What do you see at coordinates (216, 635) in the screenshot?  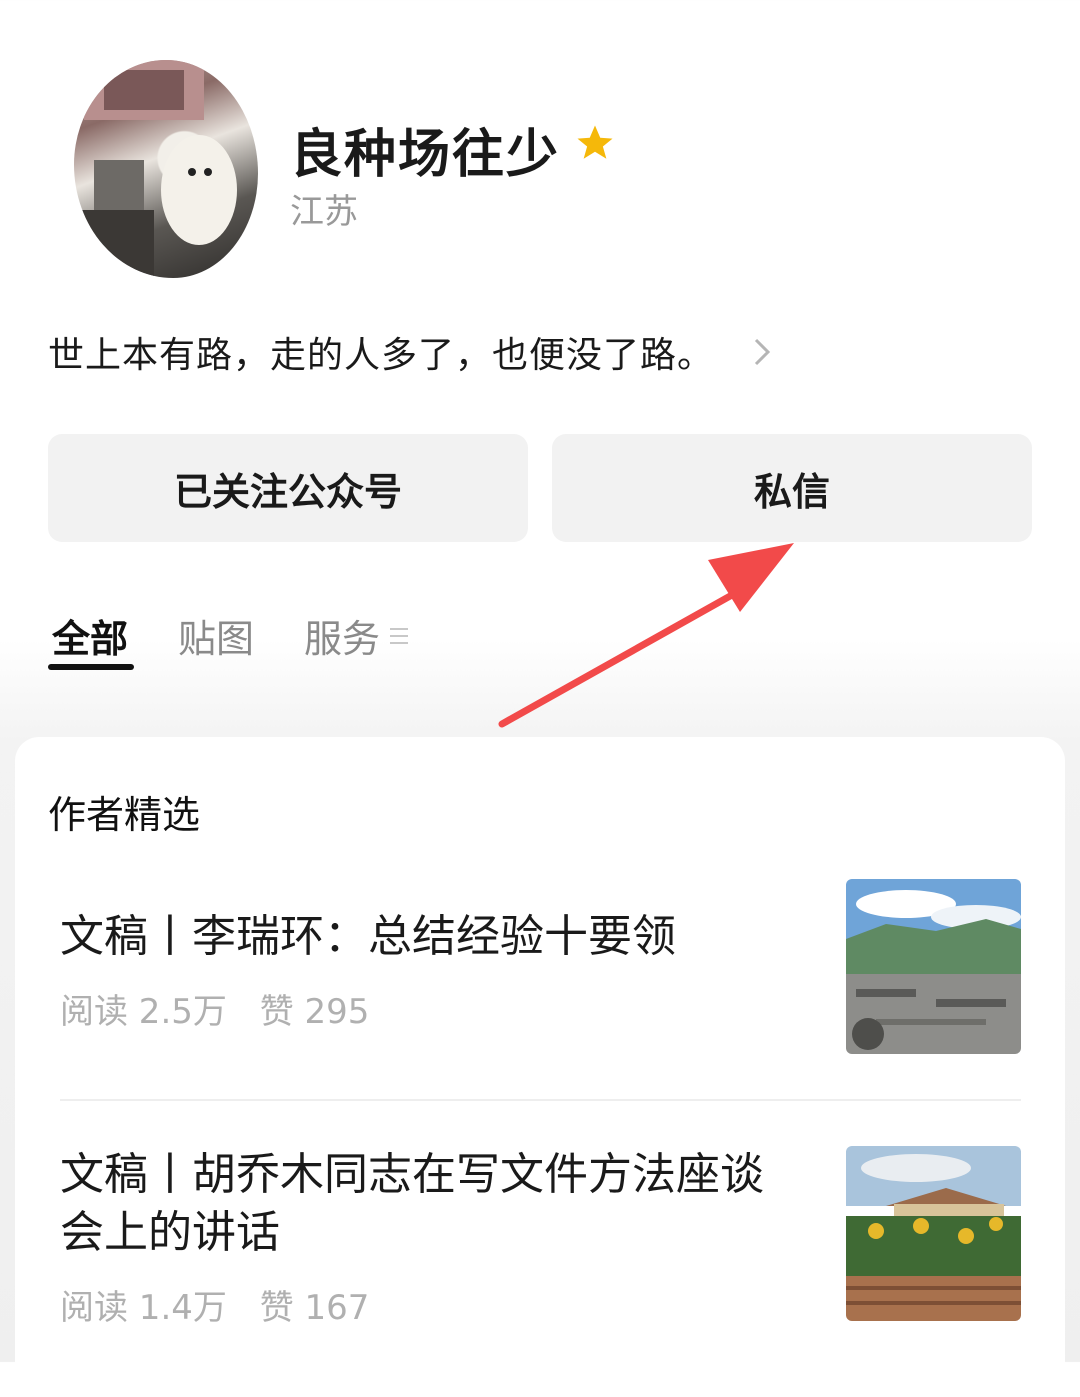 I see `tab-stickers: 贴图` at bounding box center [216, 635].